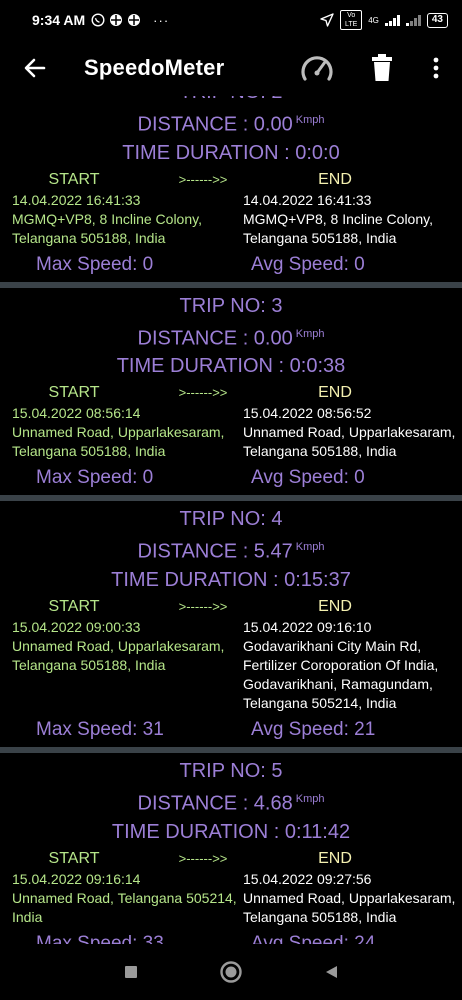 The width and height of the screenshot is (462, 1000). I want to click on trip-speeds: Max Speed: 31 Avg Speed: 21, so click(231, 732).